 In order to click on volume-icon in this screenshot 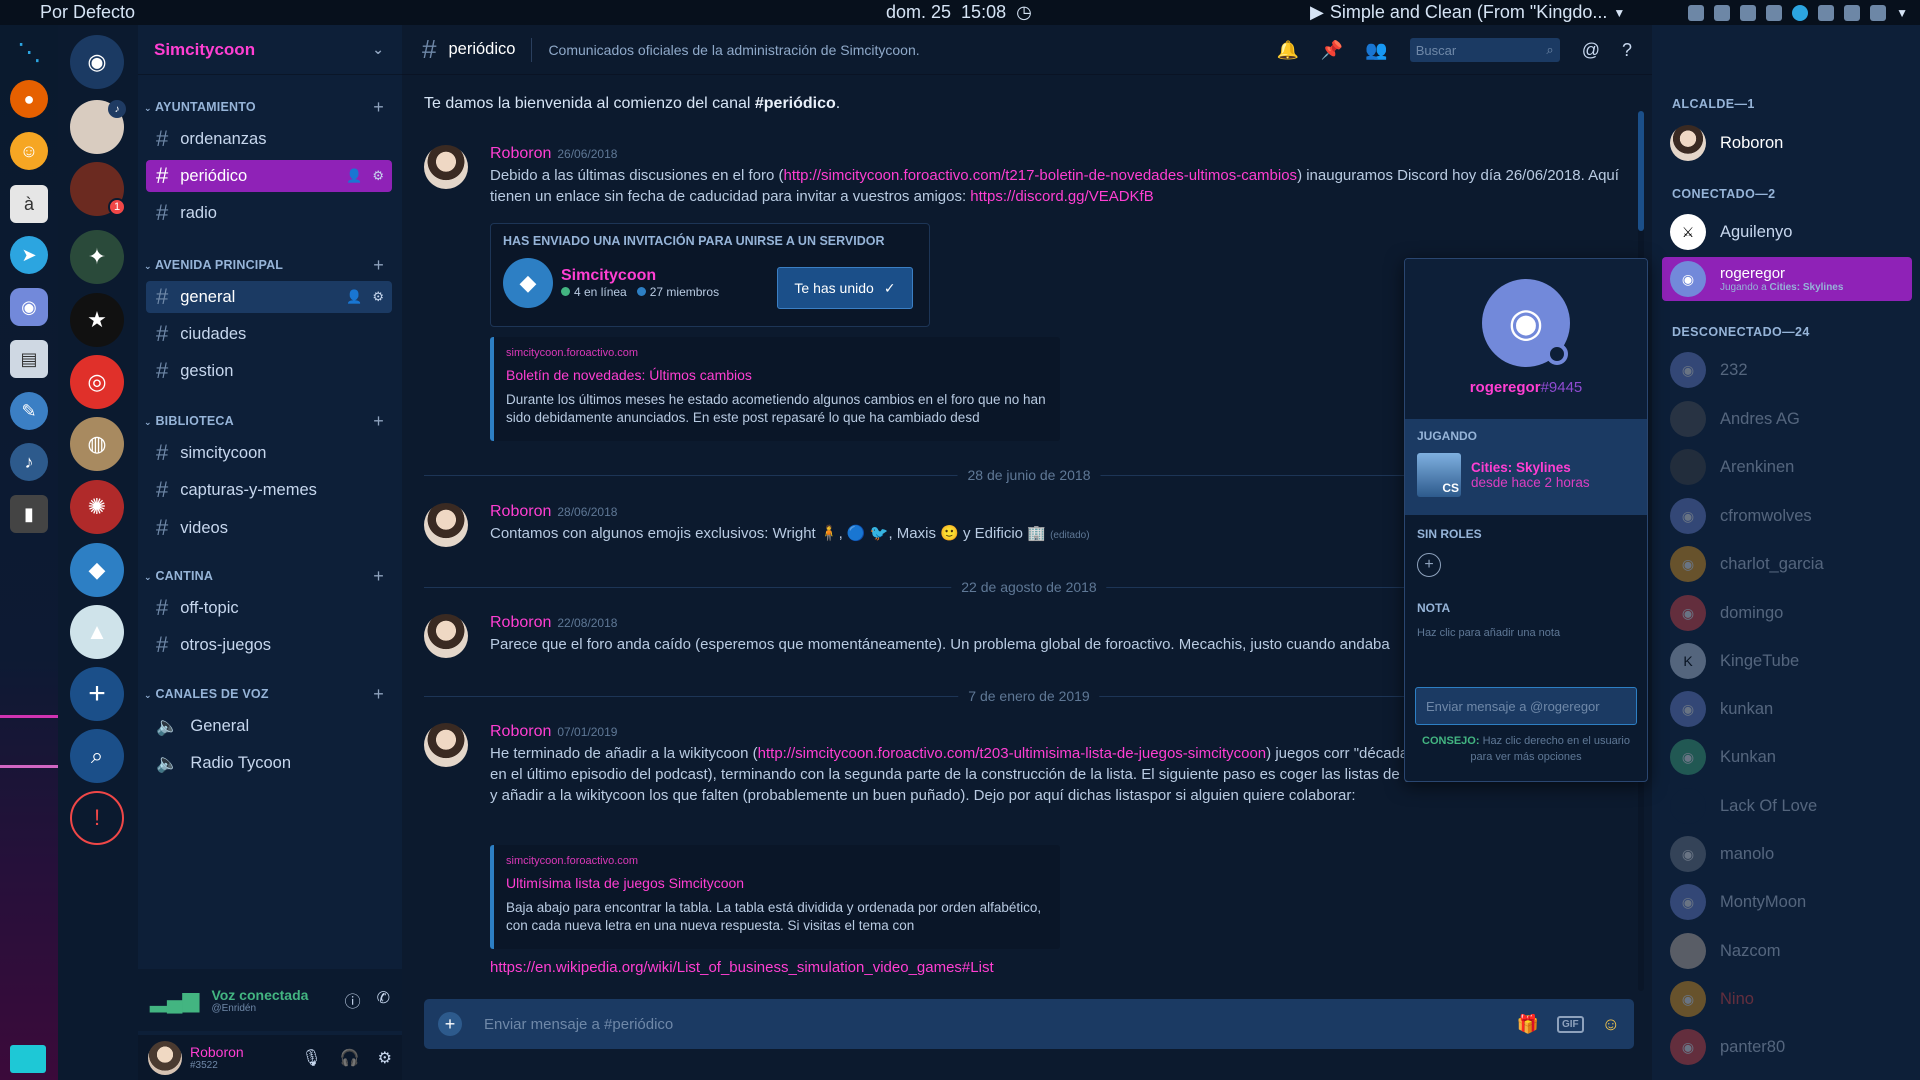, I will do `click(1852, 12)`.